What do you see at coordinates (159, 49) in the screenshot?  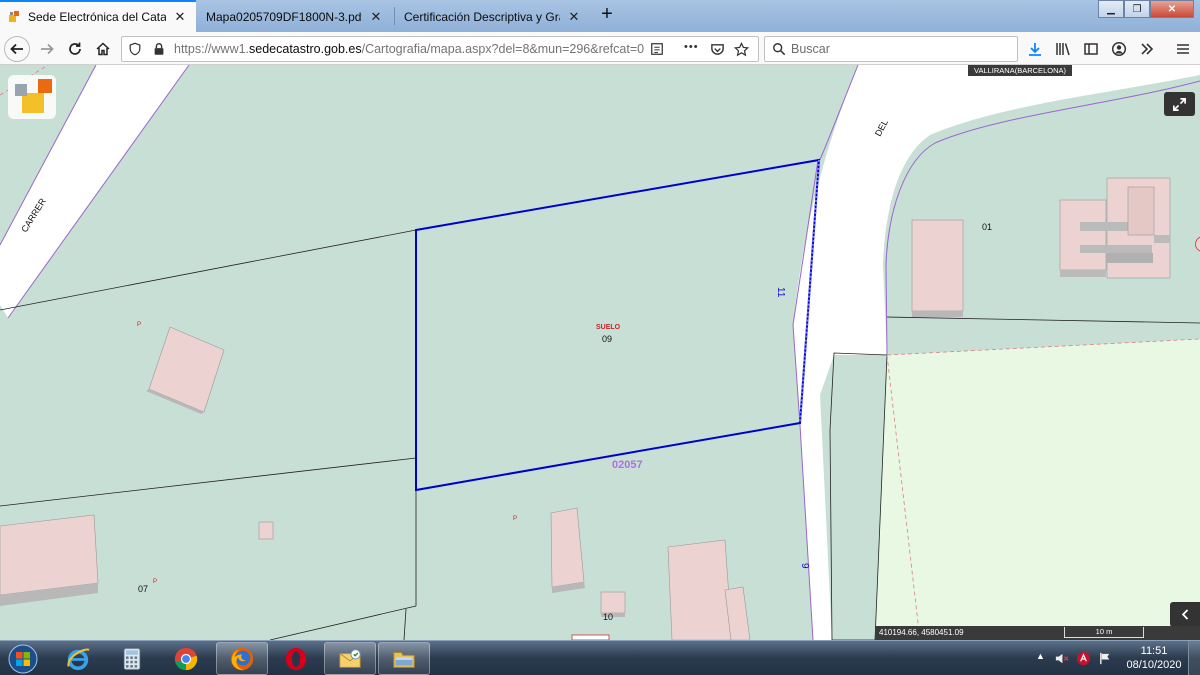 I see `lock-icon` at bounding box center [159, 49].